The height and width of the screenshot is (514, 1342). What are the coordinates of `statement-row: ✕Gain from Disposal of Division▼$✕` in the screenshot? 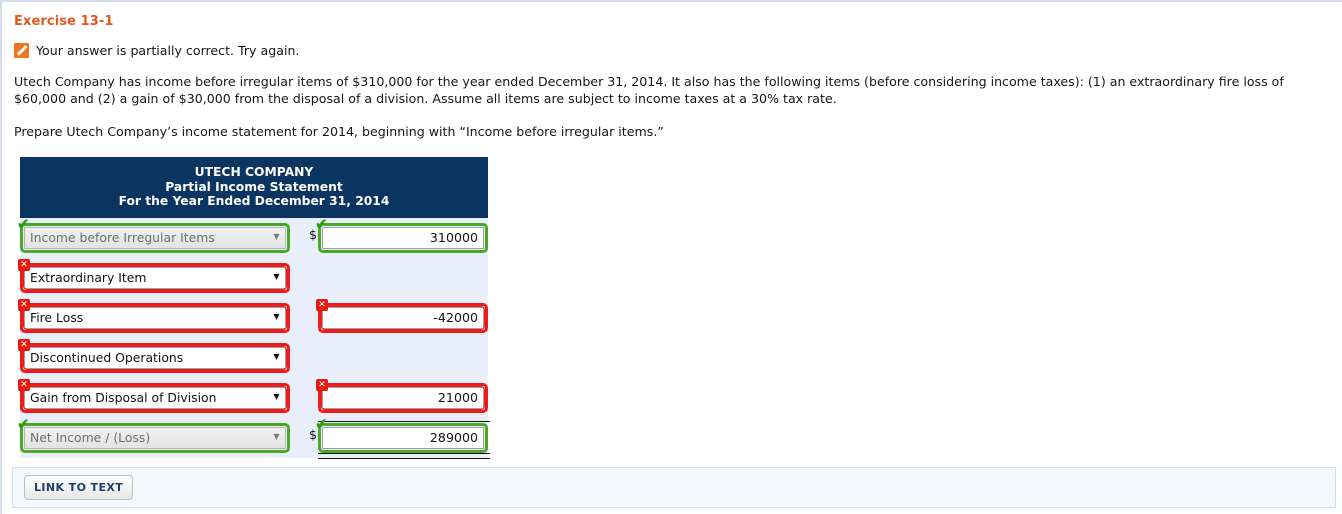 It's located at (253, 398).